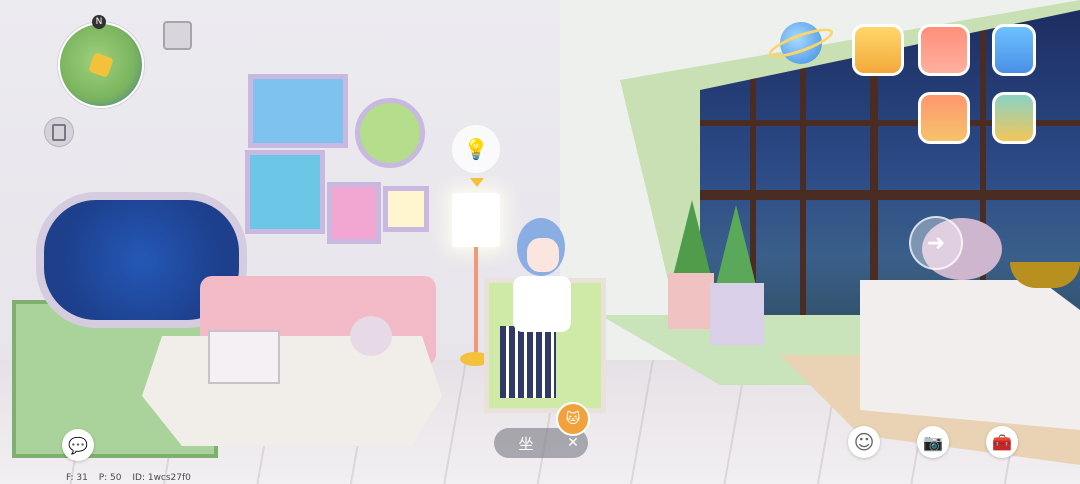 This screenshot has height=484, width=1080. I want to click on toolbox-icon: 🧰, so click(1002, 442).